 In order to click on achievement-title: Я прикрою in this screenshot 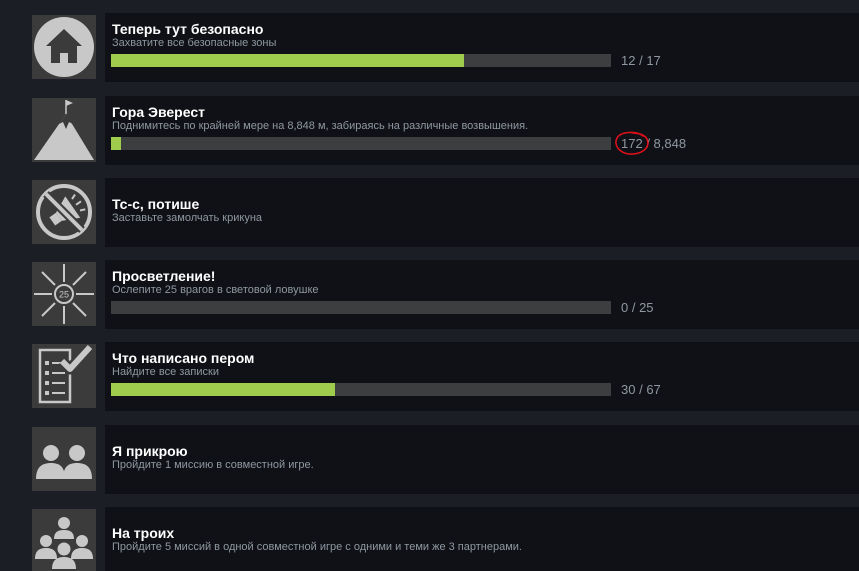, I will do `click(150, 451)`.